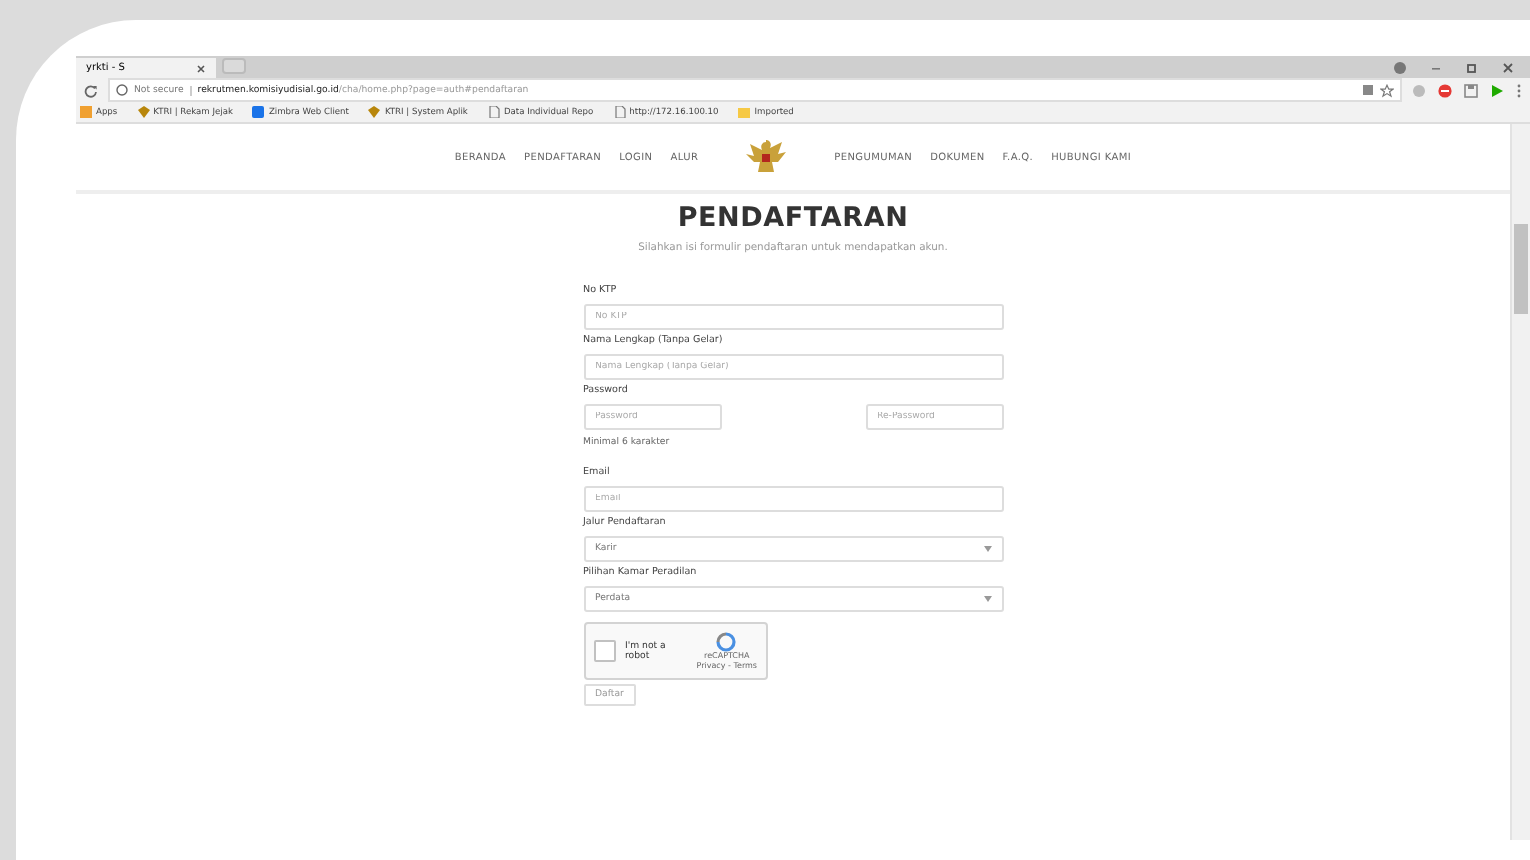  What do you see at coordinates (793, 218) in the screenshot?
I see `page-title: PENDAFTARAN` at bounding box center [793, 218].